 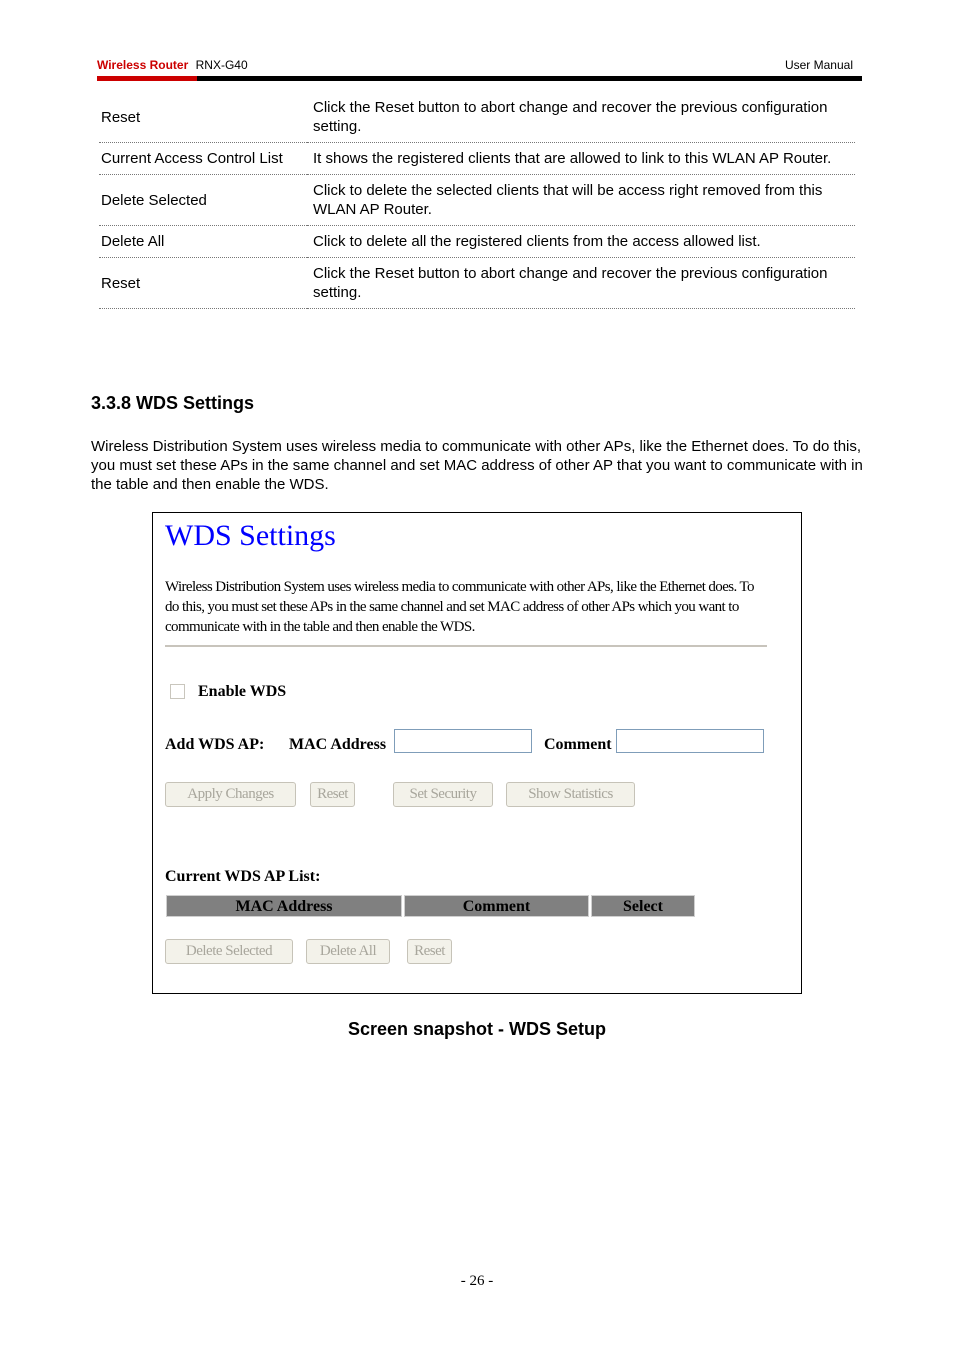 What do you see at coordinates (243, 876) in the screenshot?
I see `wds-ap-list-label: Current WDS AP List:` at bounding box center [243, 876].